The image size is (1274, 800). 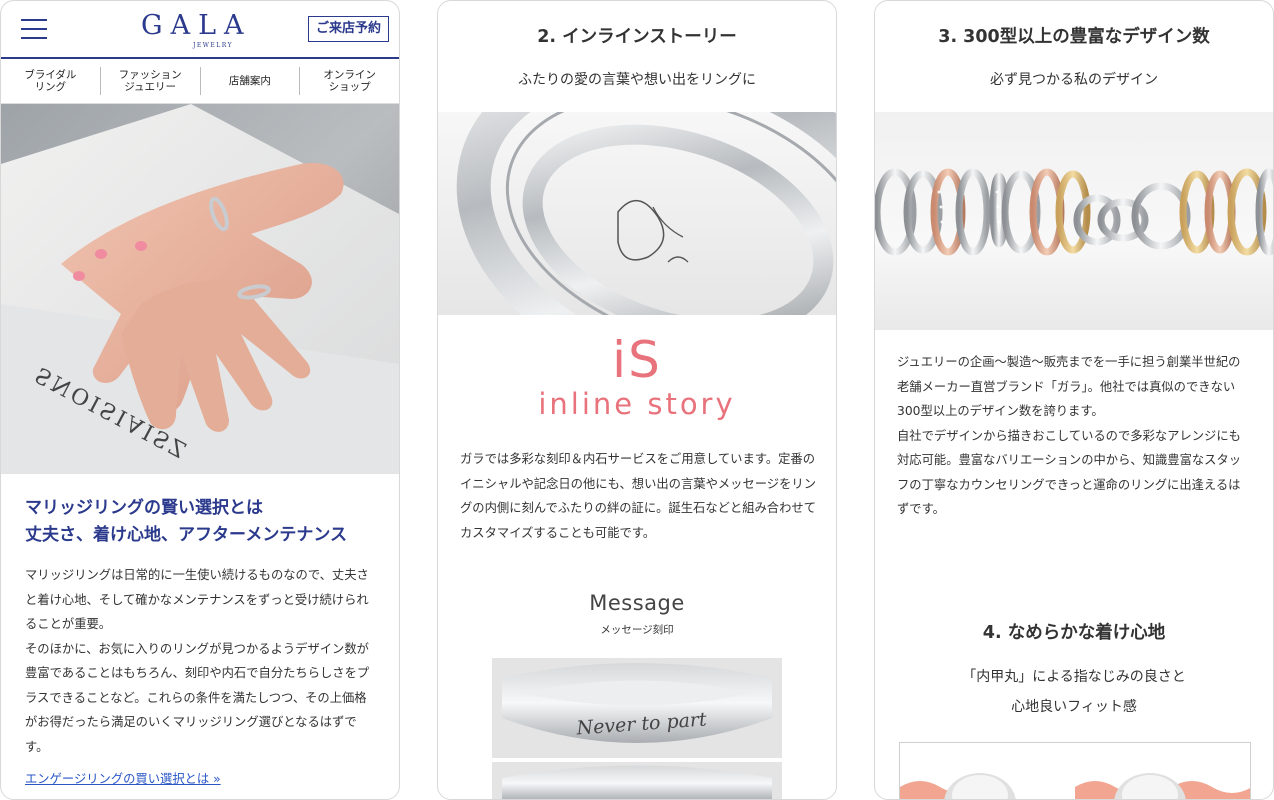 What do you see at coordinates (637, 404) in the screenshot?
I see `is-logo-text: inline story` at bounding box center [637, 404].